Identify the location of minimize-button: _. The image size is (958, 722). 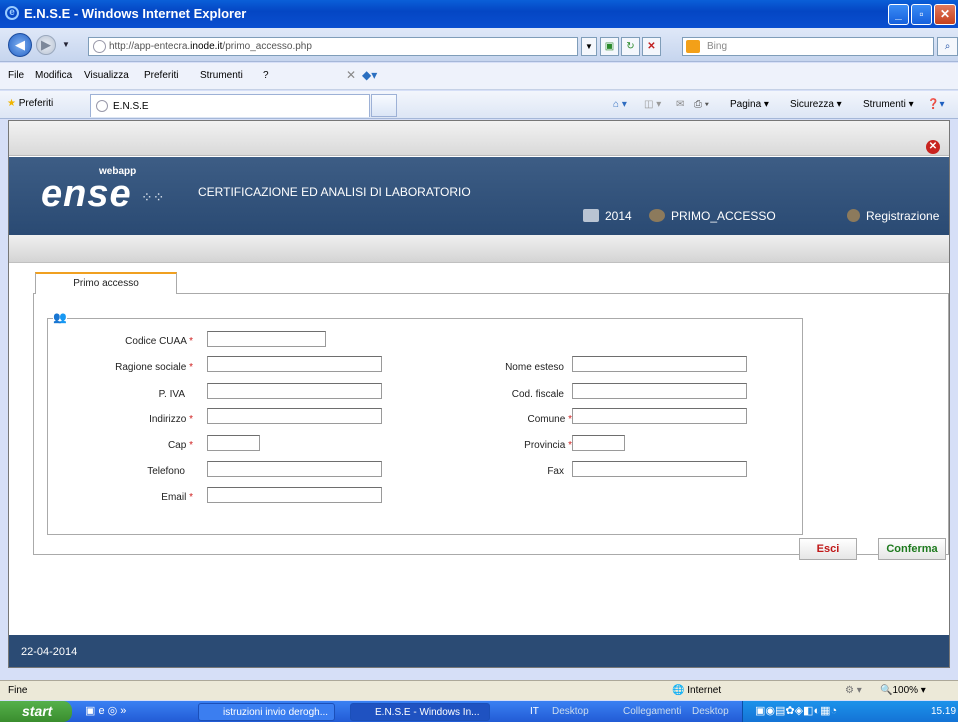
(898, 14).